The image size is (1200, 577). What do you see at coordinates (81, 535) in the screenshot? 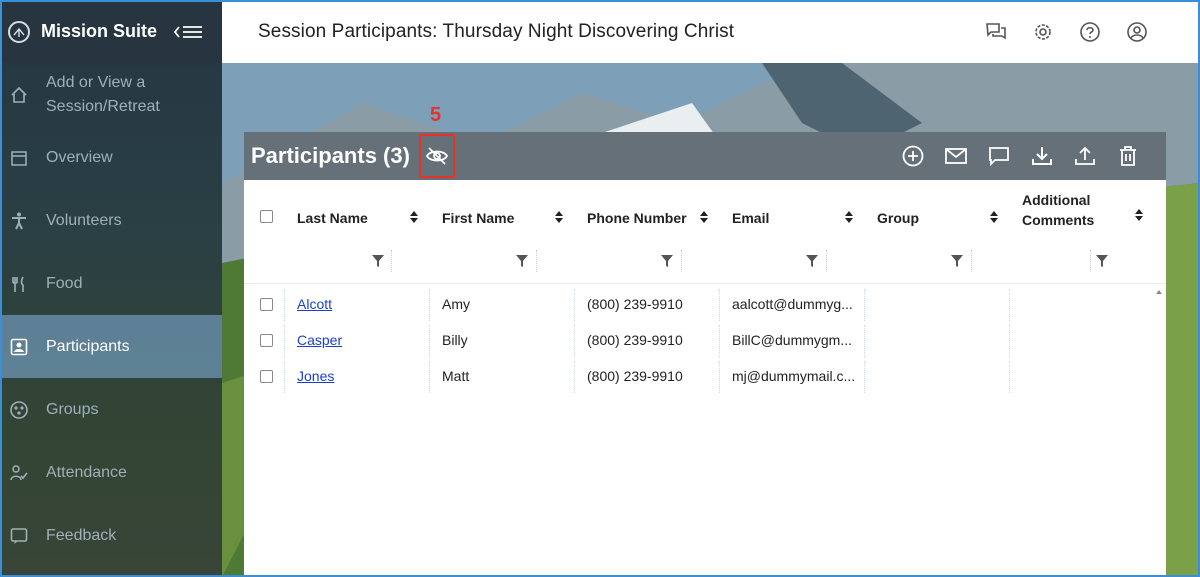
I see `sidebar-item-label: Feedback` at bounding box center [81, 535].